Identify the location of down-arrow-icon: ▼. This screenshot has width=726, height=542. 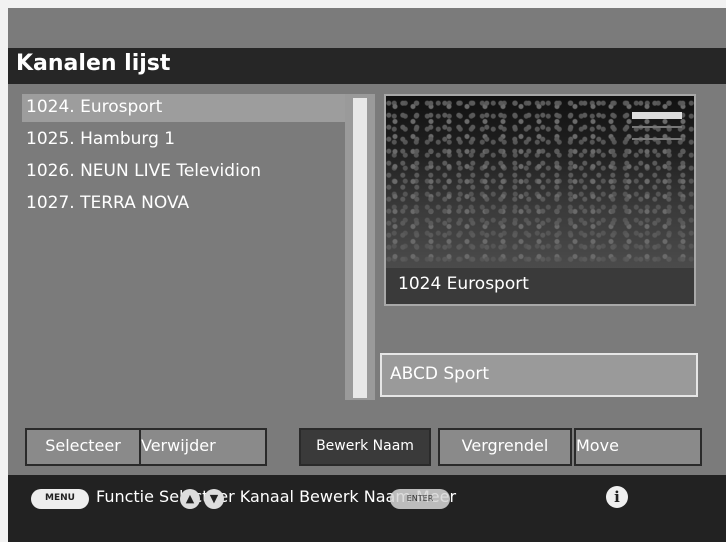
(214, 499).